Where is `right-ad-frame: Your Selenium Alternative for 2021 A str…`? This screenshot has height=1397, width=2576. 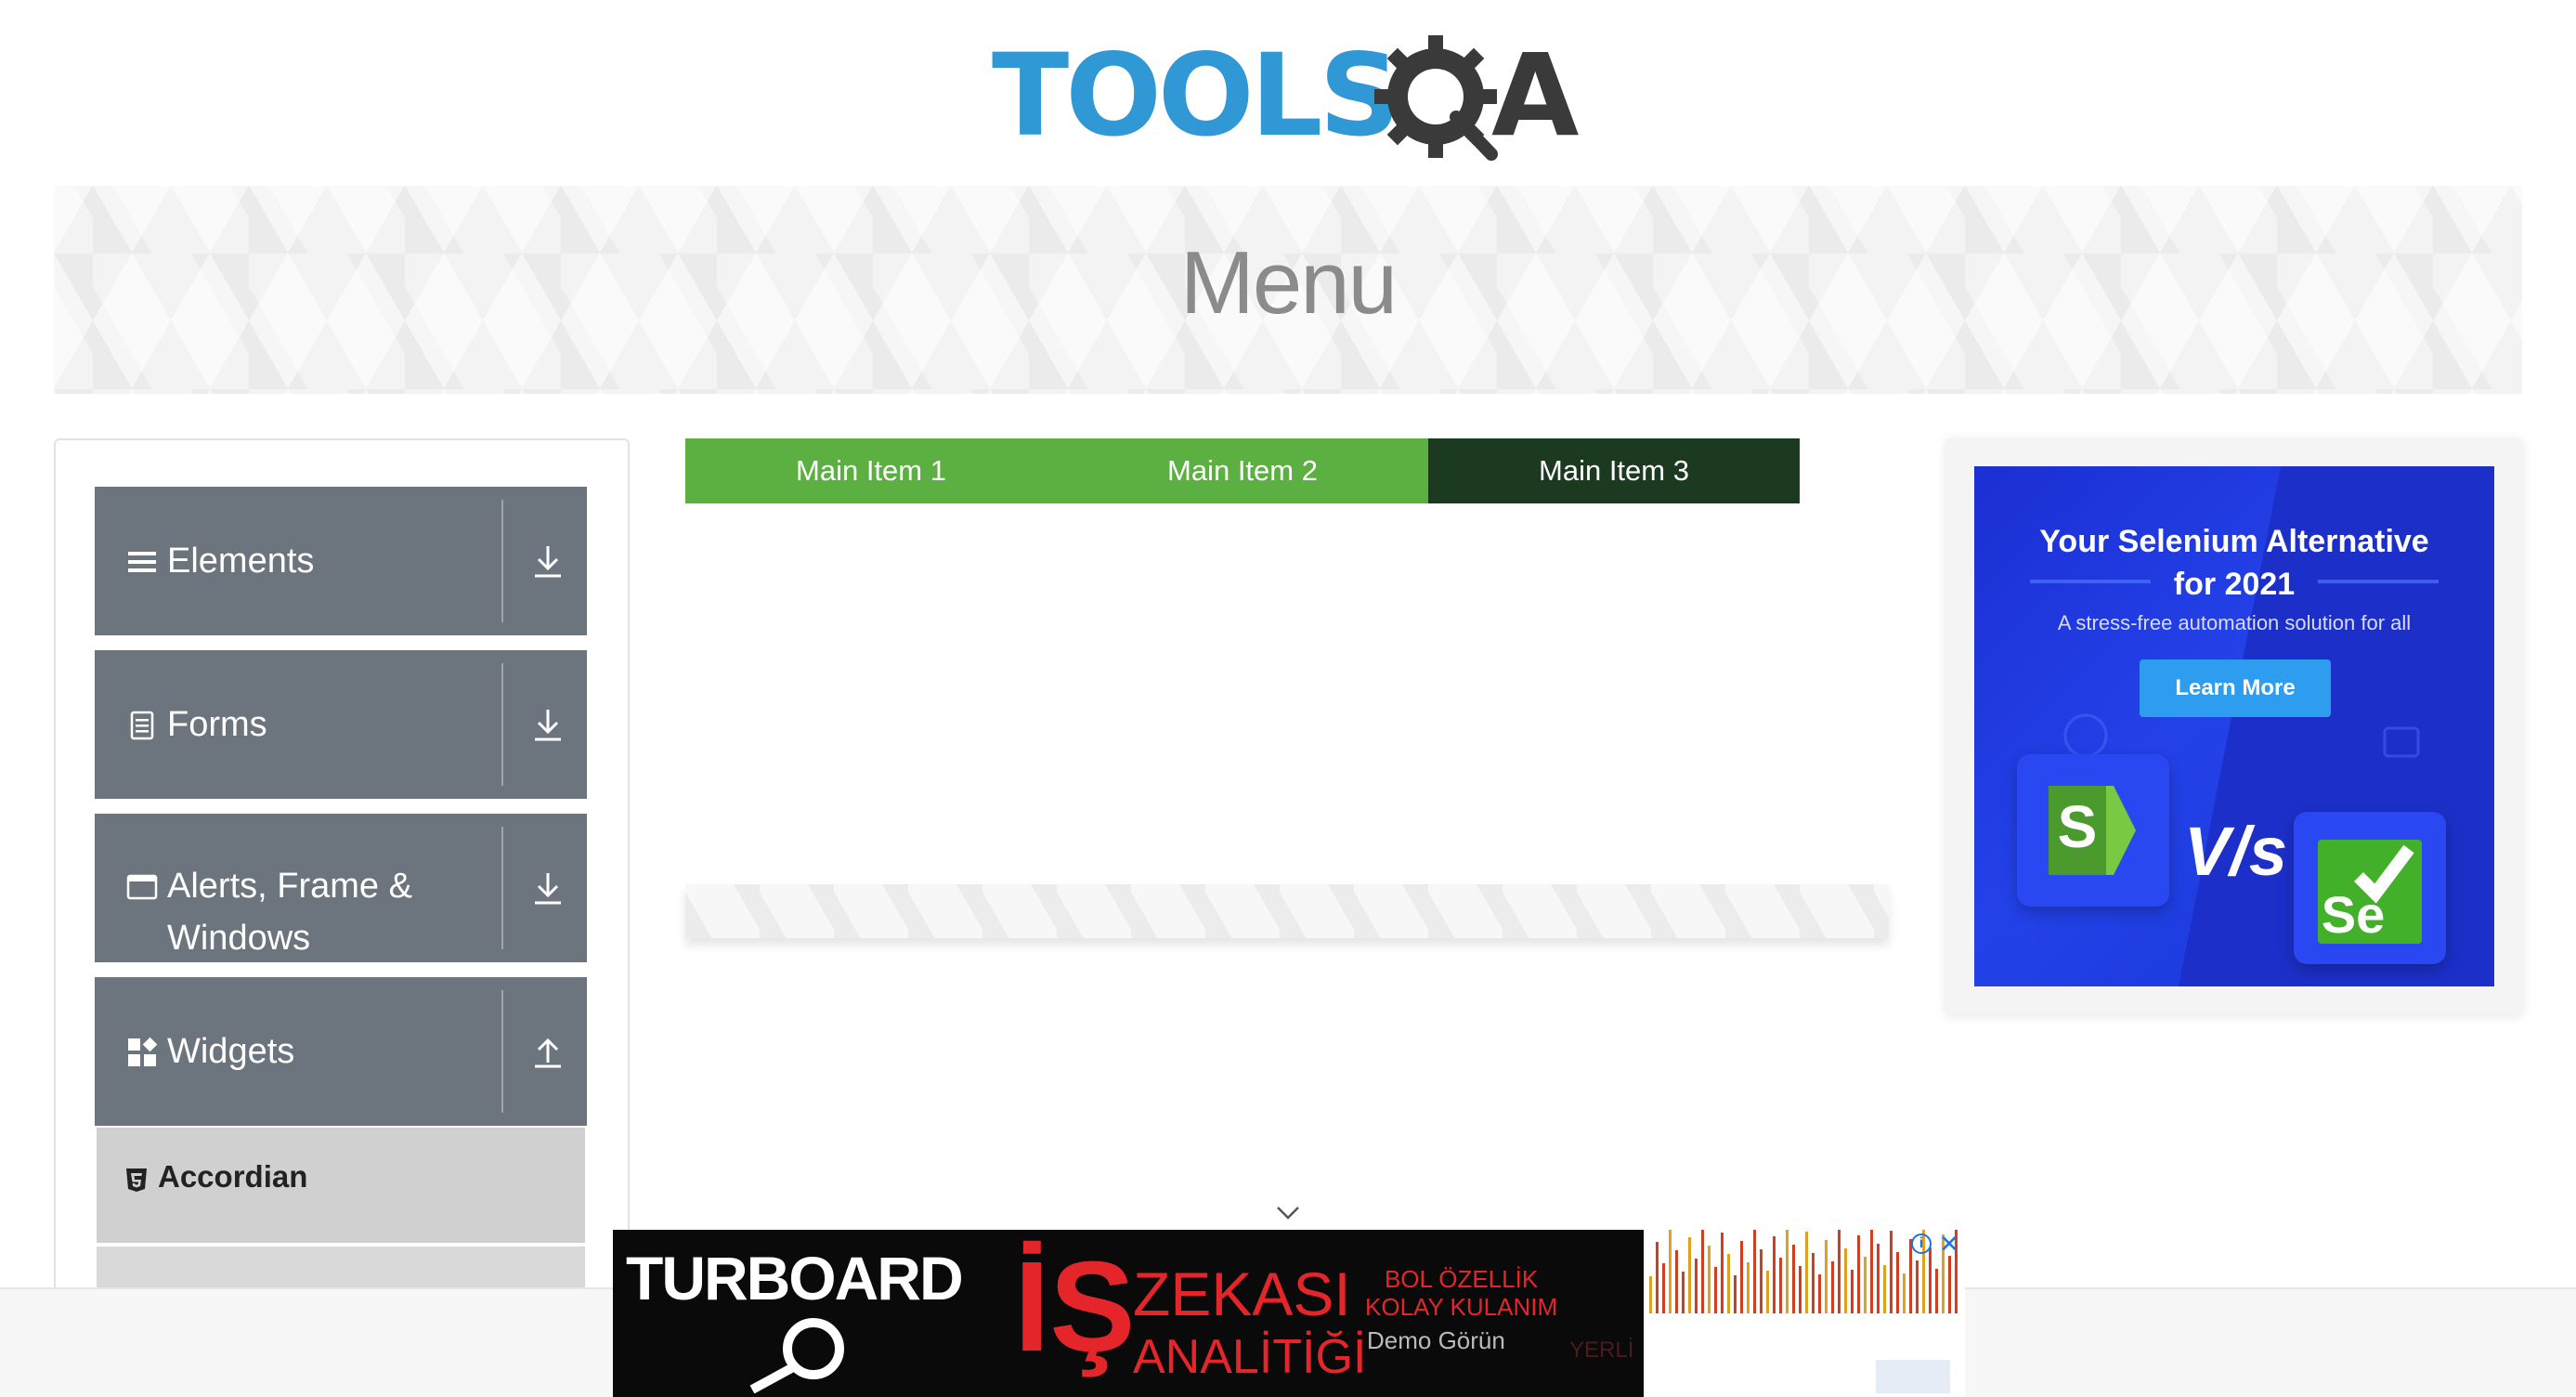 right-ad-frame: Your Selenium Alternative for 2021 A str… is located at coordinates (2234, 726).